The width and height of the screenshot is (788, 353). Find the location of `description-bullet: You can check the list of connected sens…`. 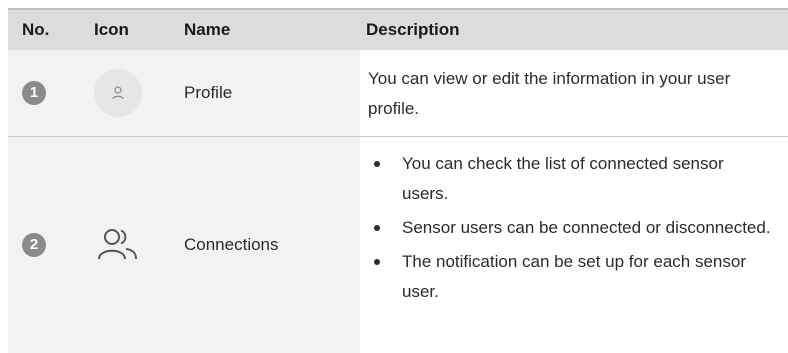

description-bullet: You can check the list of connected sens… is located at coordinates (570, 179).